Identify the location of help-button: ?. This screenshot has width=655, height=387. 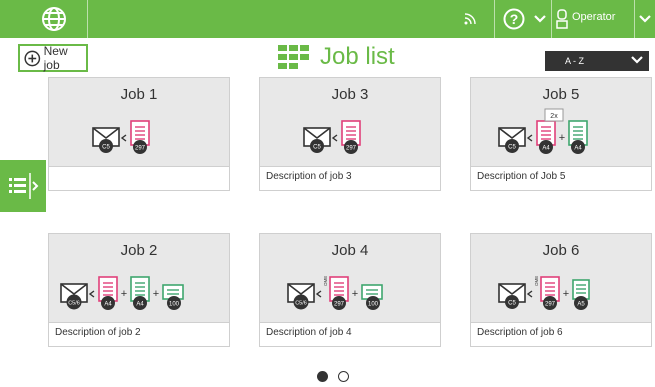
(514, 19).